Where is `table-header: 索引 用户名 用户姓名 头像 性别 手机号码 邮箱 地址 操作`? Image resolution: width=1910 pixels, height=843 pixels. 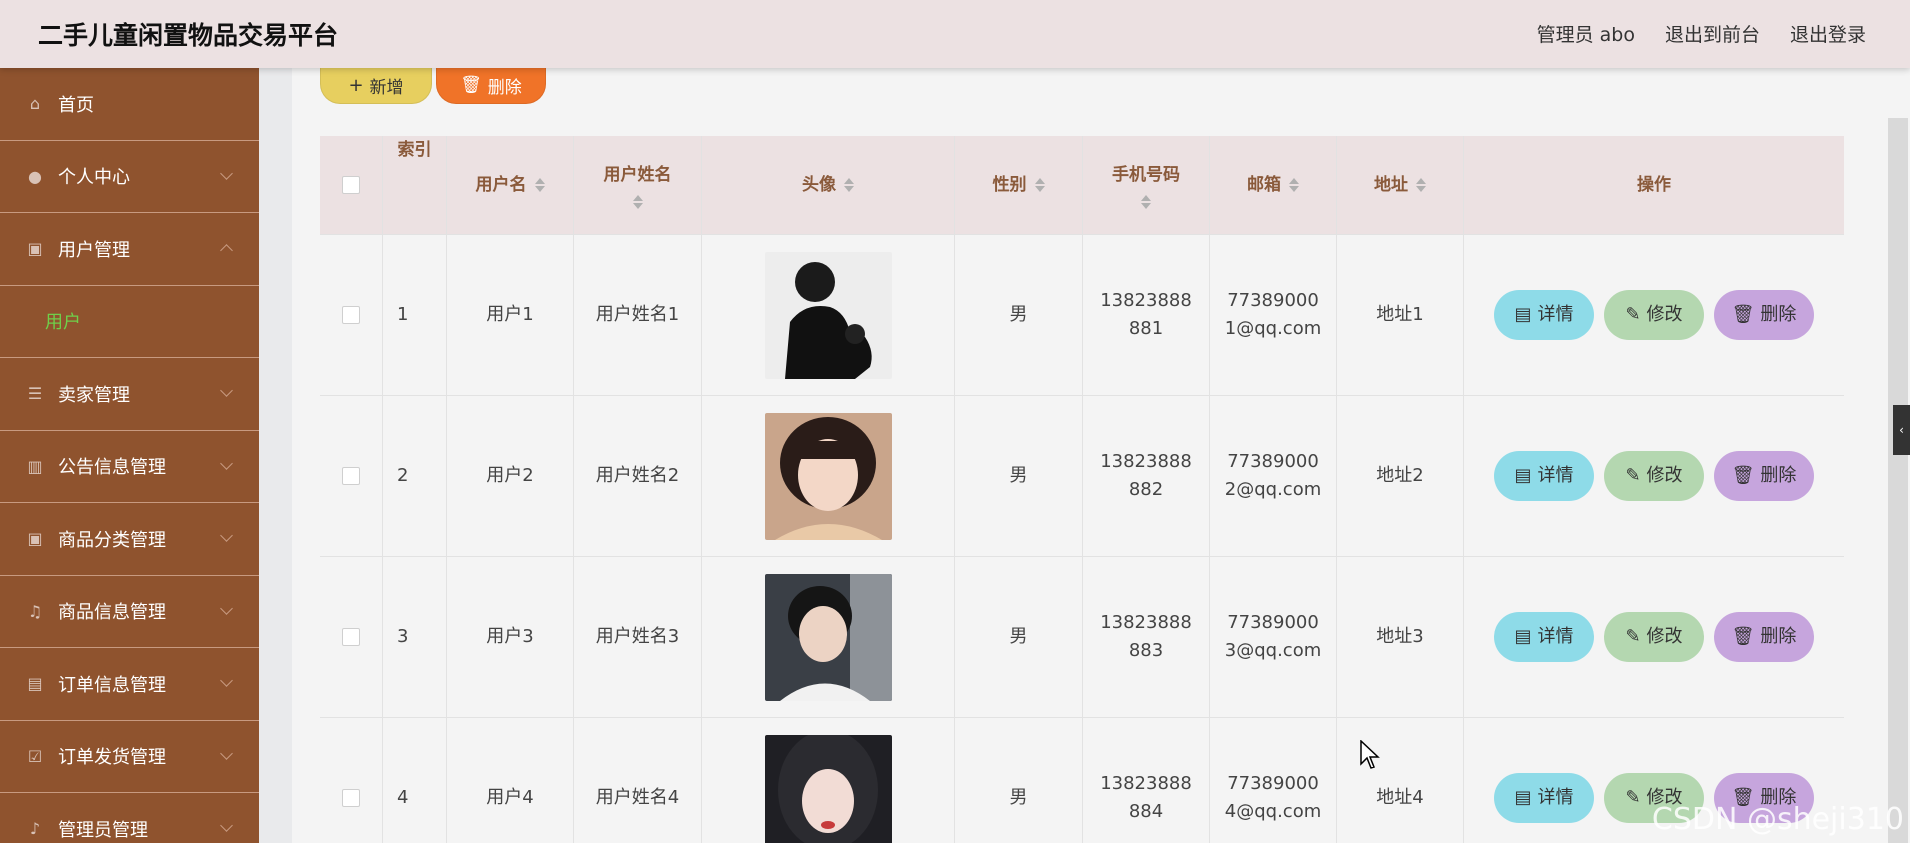
table-header: 索引 用户名 用户姓名 头像 性别 手机号码 邮箱 地址 操作 is located at coordinates (1082, 185).